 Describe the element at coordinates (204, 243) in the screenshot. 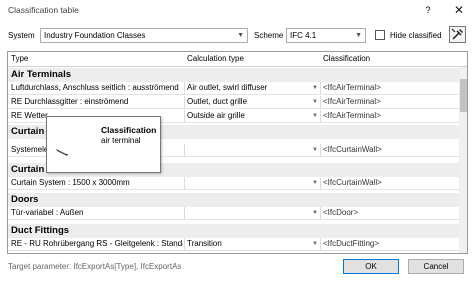

I see `calculation-type-cell: Transition` at that location.